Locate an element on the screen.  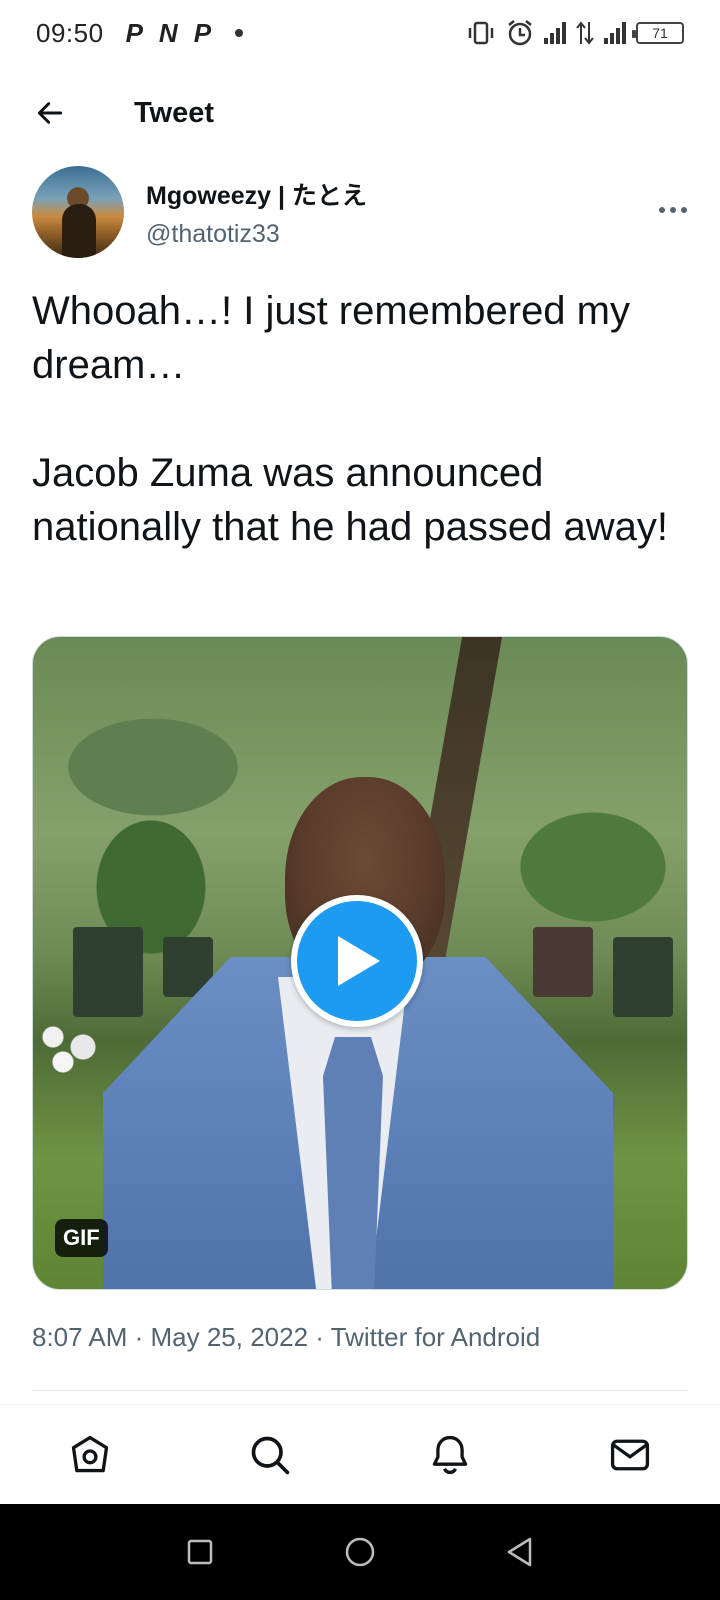
messages-icon is located at coordinates (630, 1454).